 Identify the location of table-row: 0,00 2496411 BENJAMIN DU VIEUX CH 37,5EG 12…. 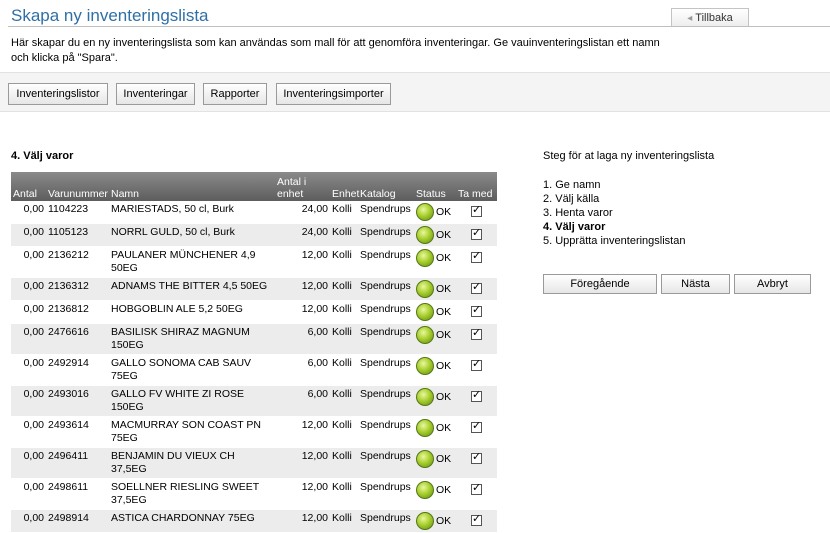
(254, 463).